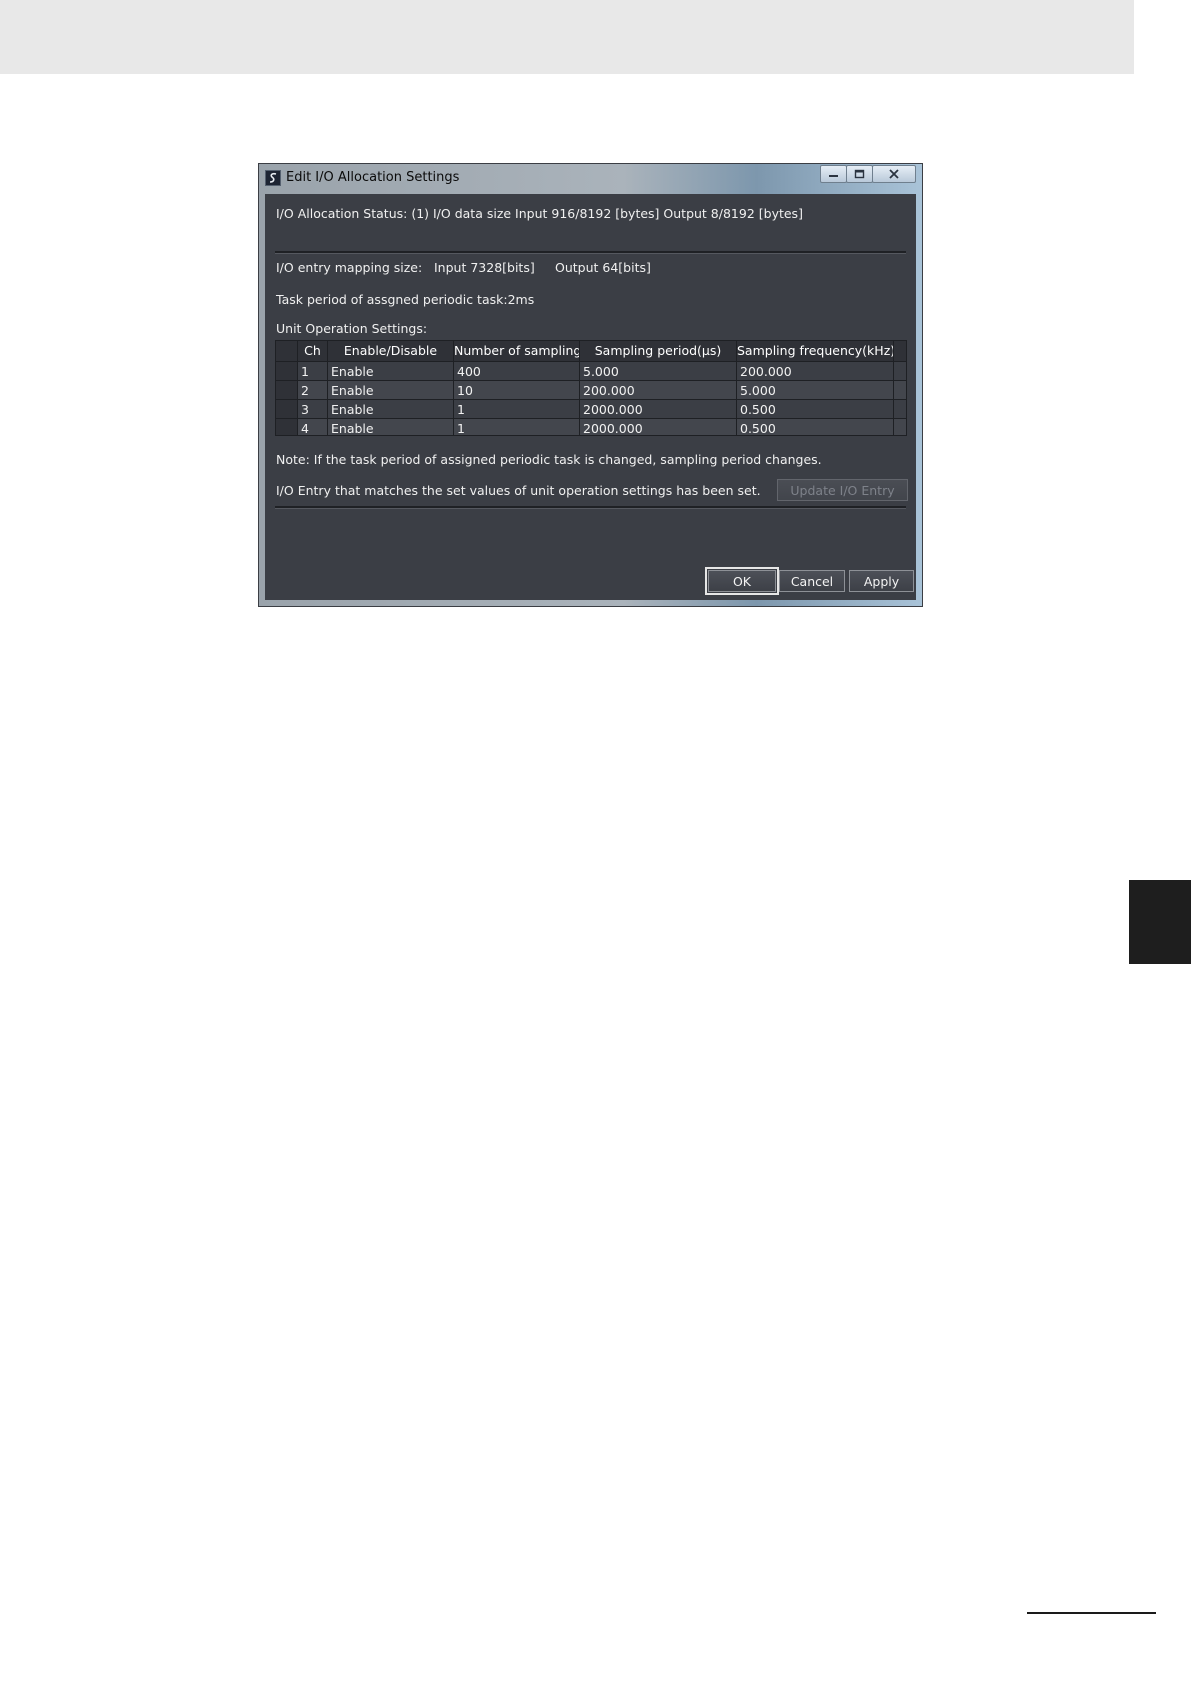 This screenshot has height=1684, width=1191. Describe the element at coordinates (842, 490) in the screenshot. I see `update-io-entry-button: Update I/O Entry` at that location.